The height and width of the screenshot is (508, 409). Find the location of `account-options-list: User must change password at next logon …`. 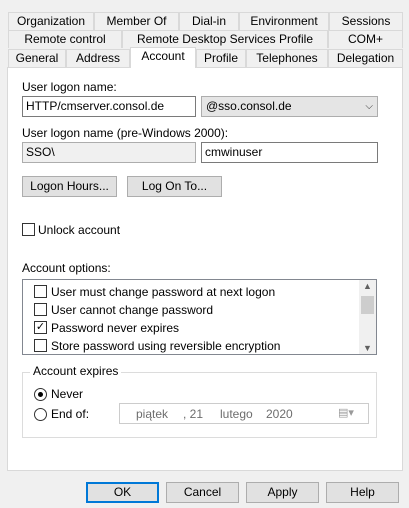

account-options-list: User must change password at next logon … is located at coordinates (199, 317).